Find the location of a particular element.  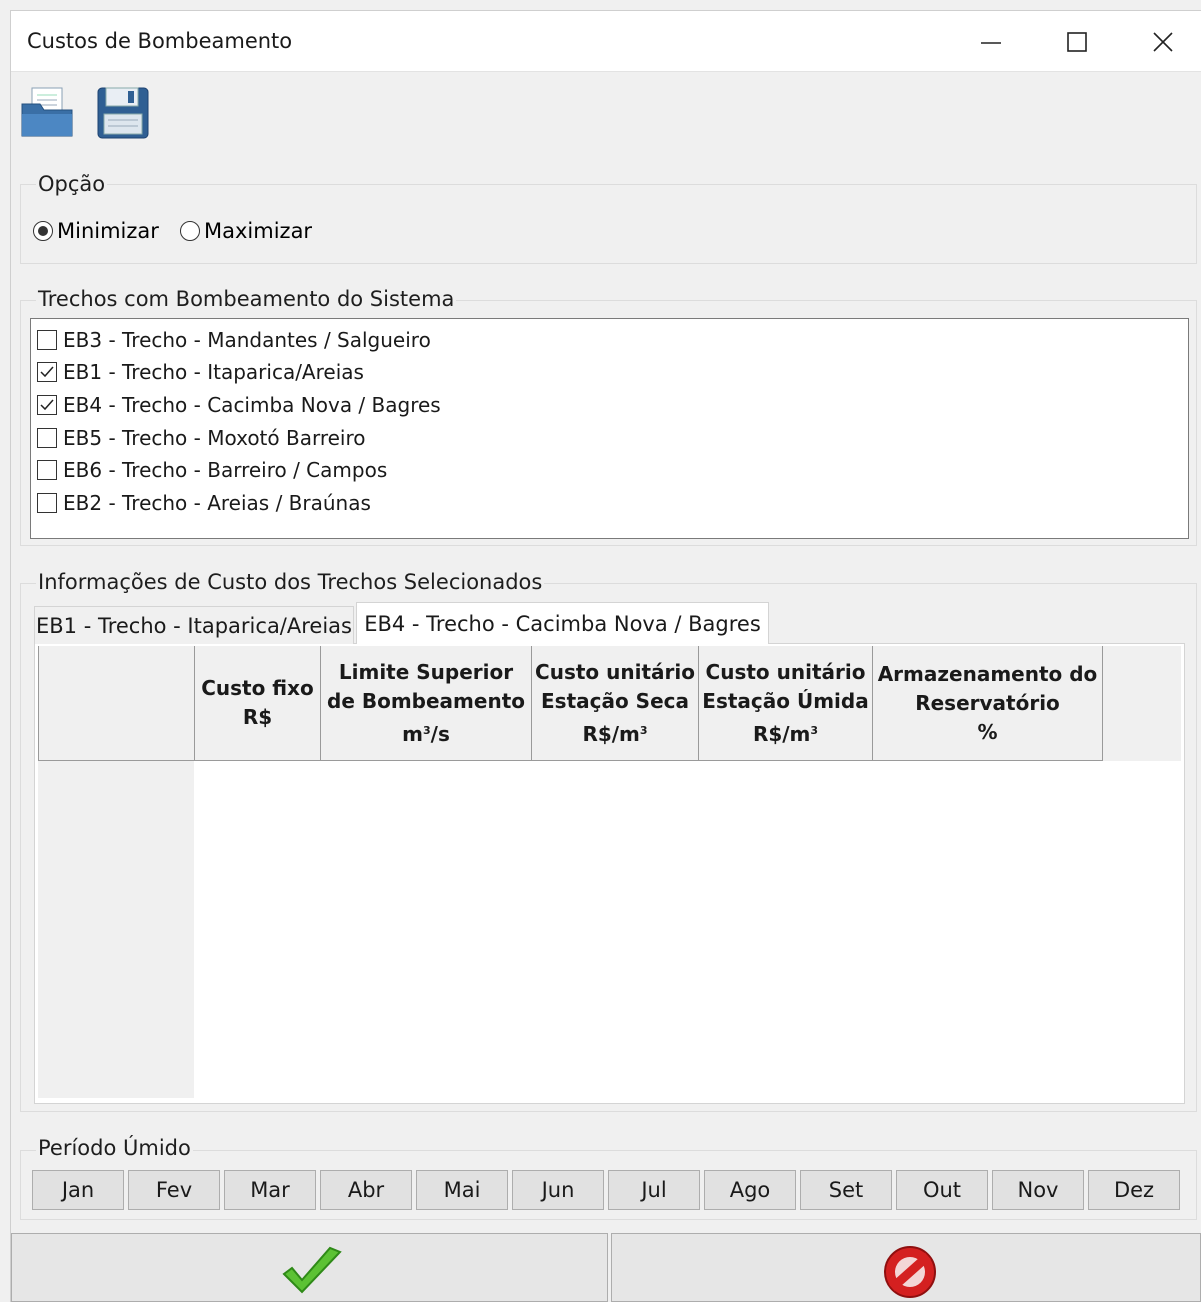

month-button-jul: Jul is located at coordinates (654, 1190).